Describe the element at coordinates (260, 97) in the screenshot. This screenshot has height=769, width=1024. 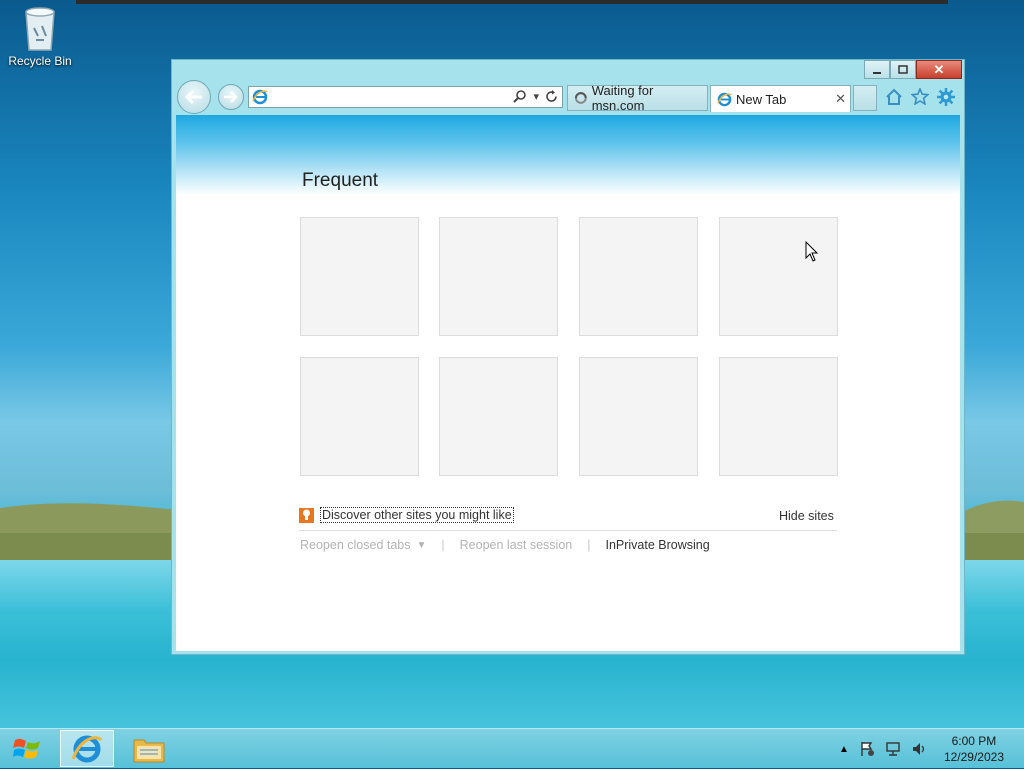
I see `ie-page-icon` at that location.